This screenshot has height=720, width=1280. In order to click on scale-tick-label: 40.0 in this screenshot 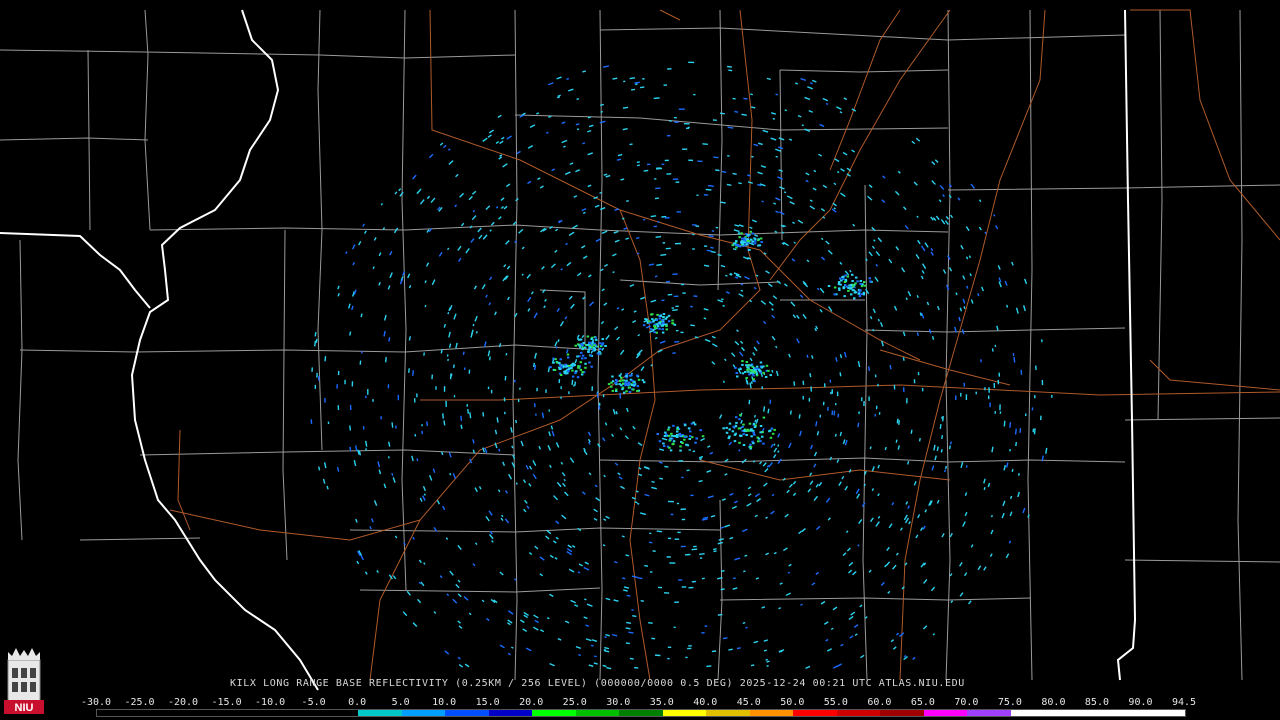, I will do `click(705, 702)`.